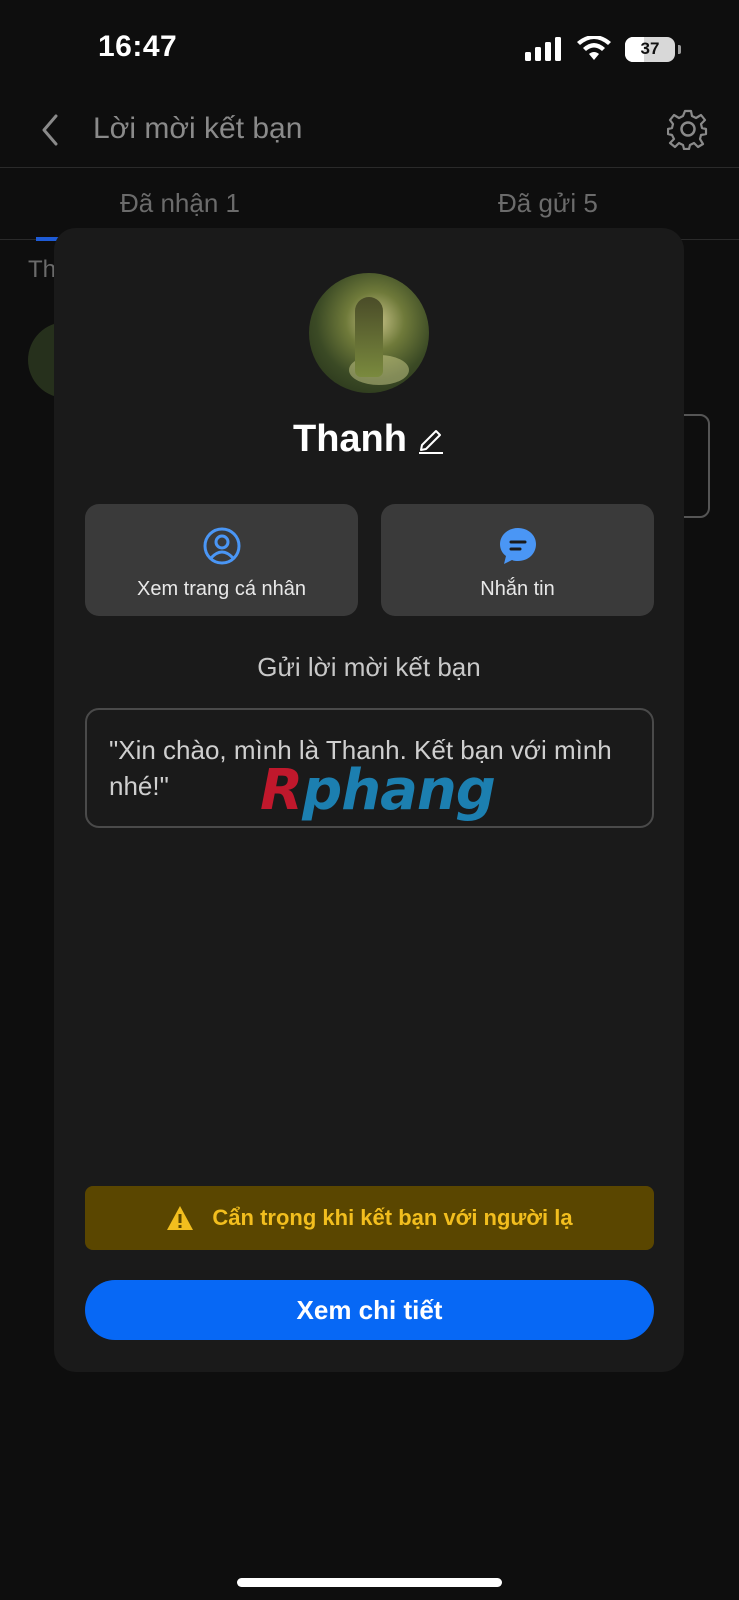 The width and height of the screenshot is (739, 1600). What do you see at coordinates (548, 203) in the screenshot?
I see `tab-sent: Đã gửi 5` at bounding box center [548, 203].